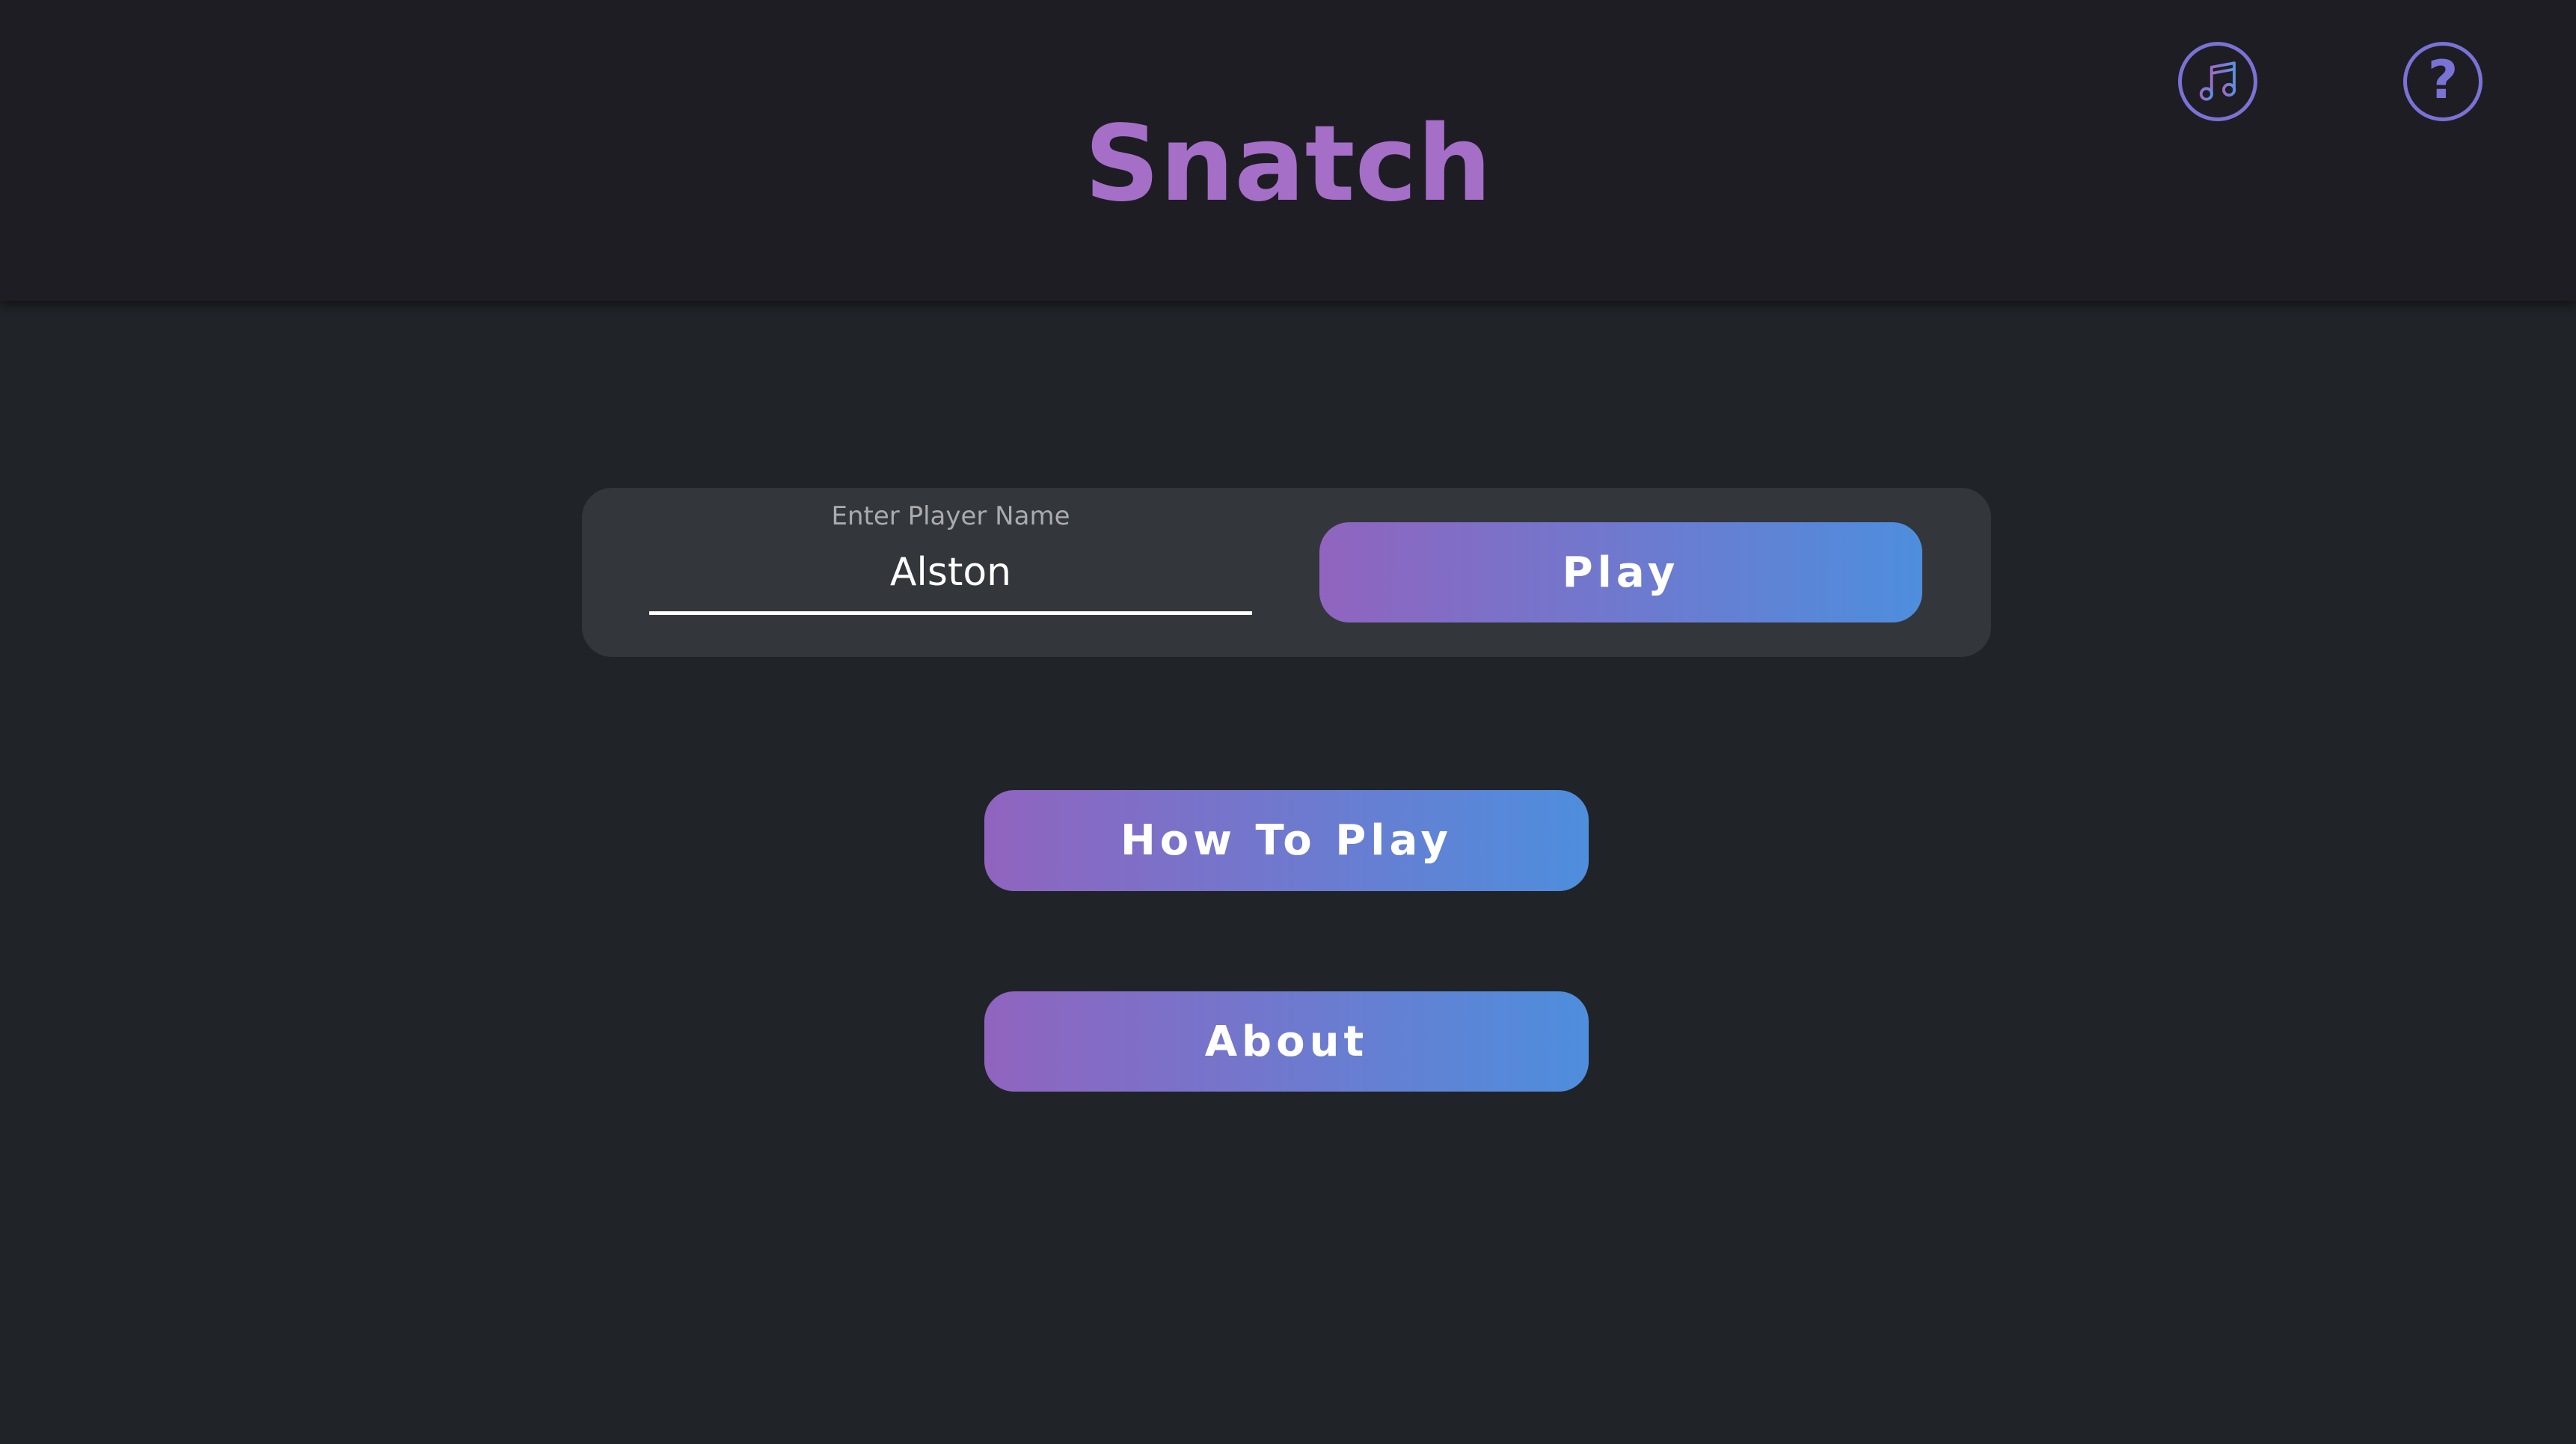  I want to click on player-name-label: Enter Player Name, so click(950, 516).